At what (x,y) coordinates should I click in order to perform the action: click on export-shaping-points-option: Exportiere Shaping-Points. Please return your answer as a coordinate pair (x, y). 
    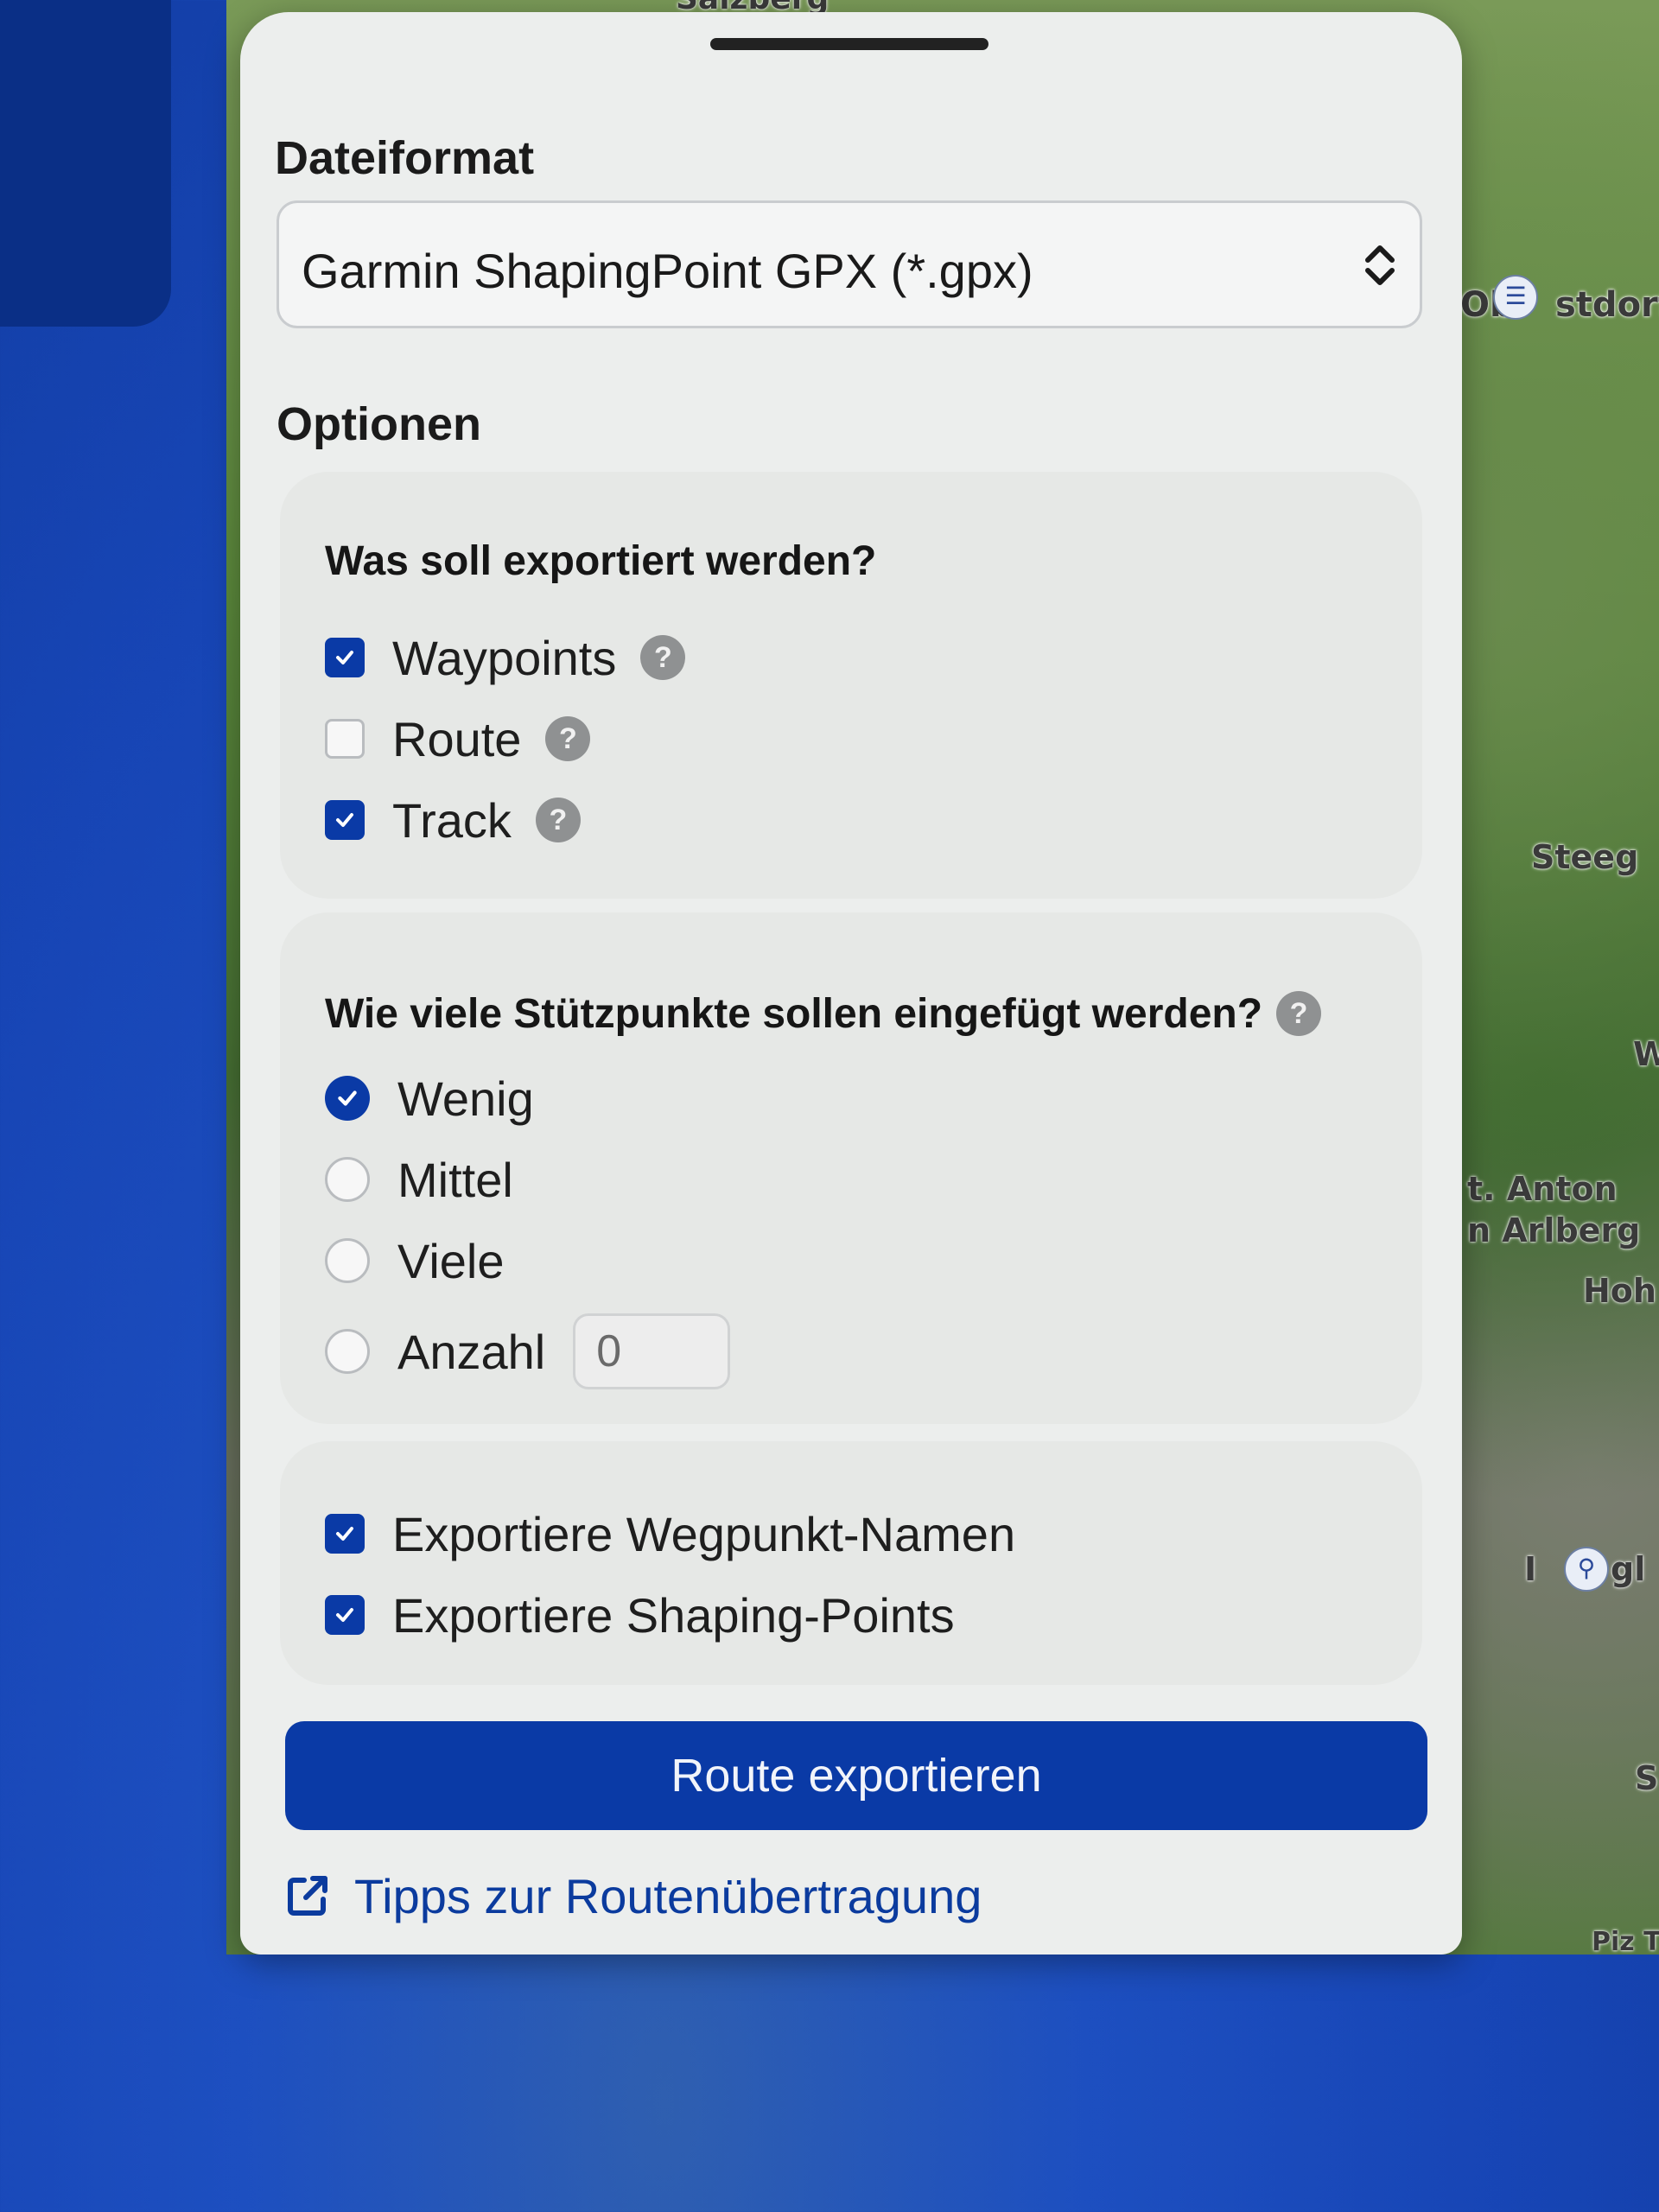
    Looking at the image, I should click on (640, 1615).